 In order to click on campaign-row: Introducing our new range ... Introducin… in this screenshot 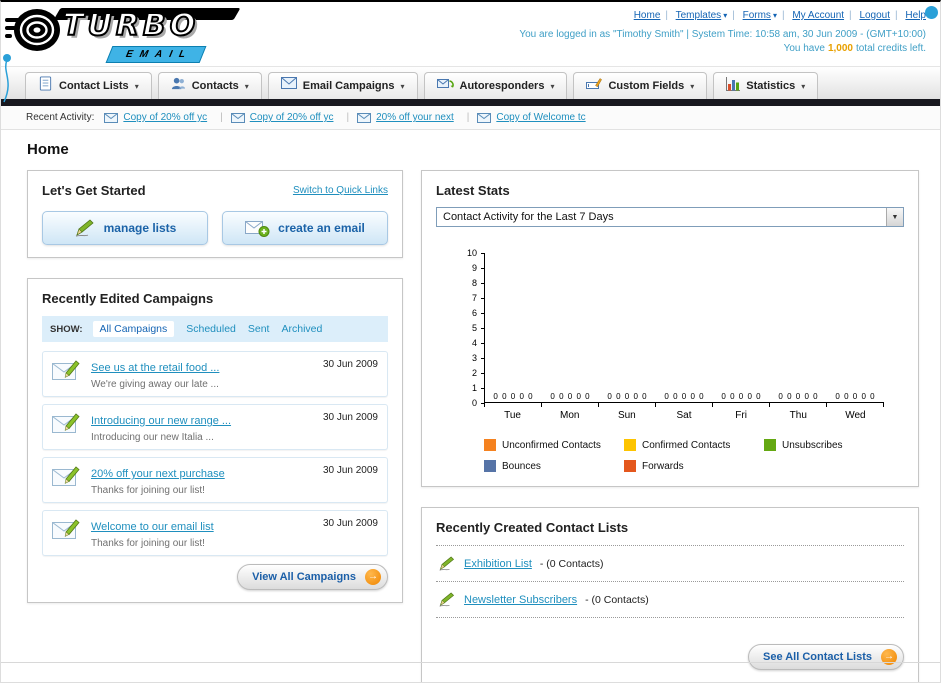, I will do `click(215, 427)`.